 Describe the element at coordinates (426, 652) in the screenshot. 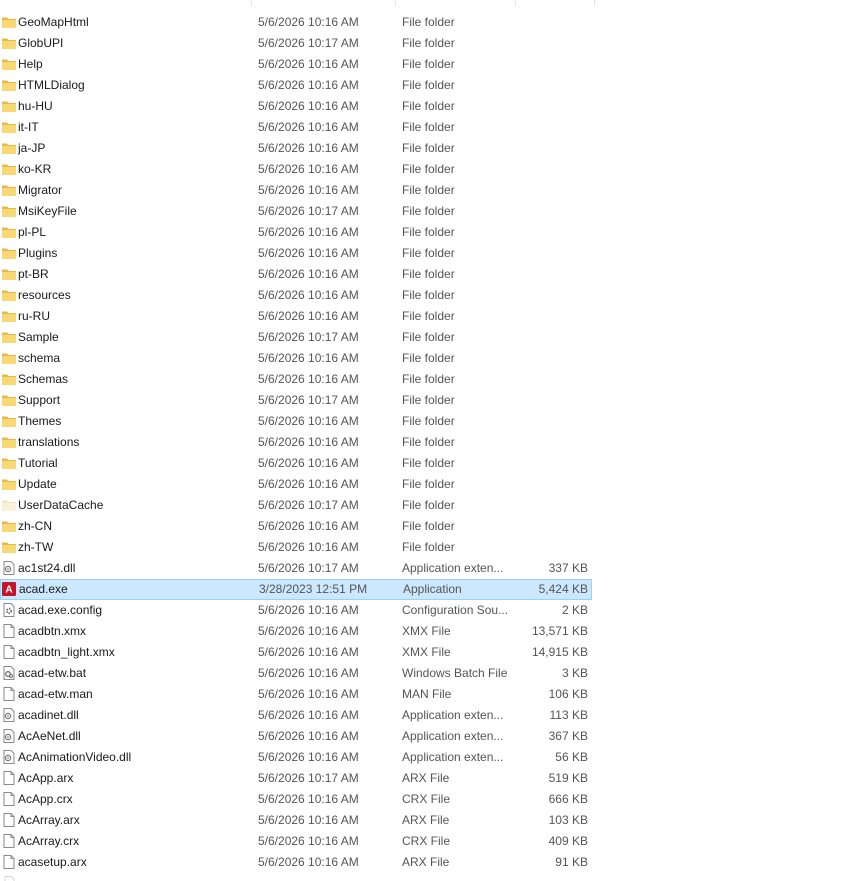

I see `file-type: XMX File` at that location.